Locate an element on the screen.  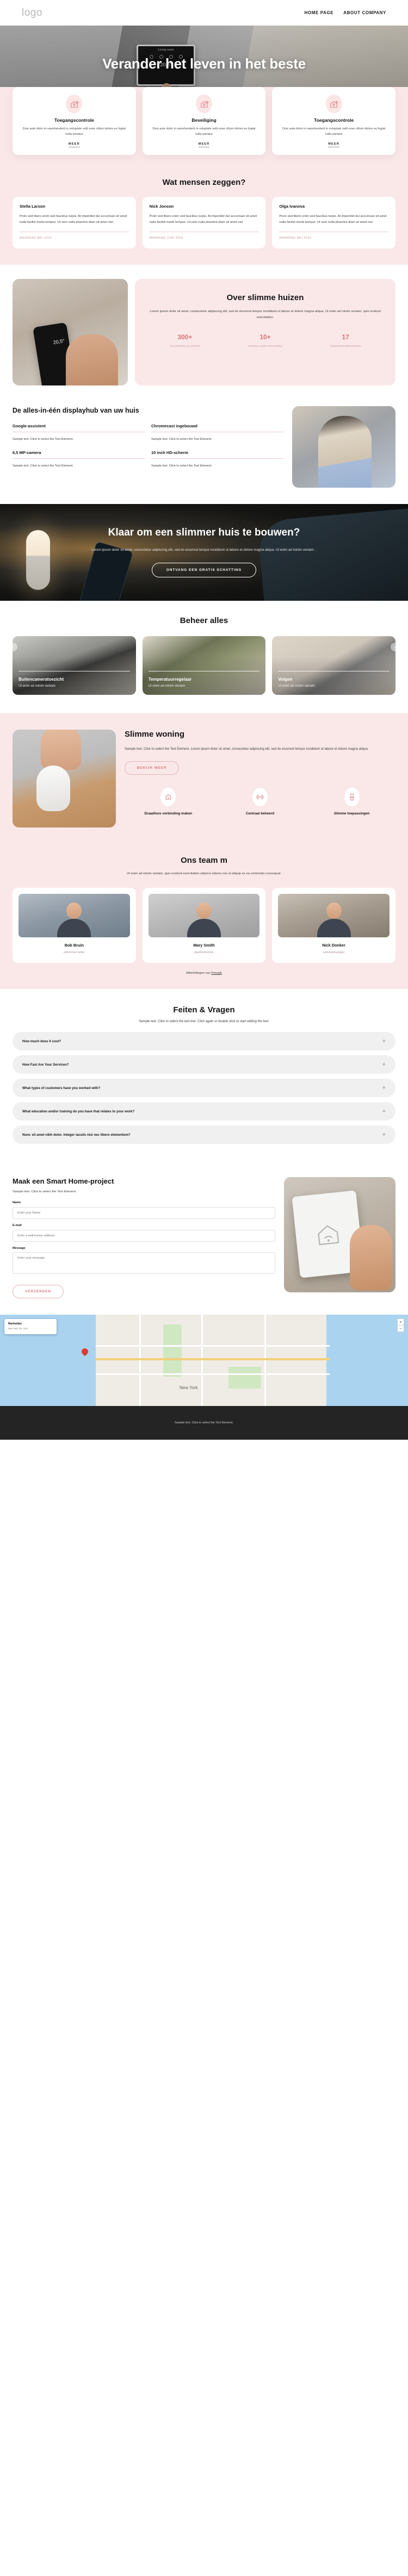
smart-home-image is located at coordinates (64, 778).